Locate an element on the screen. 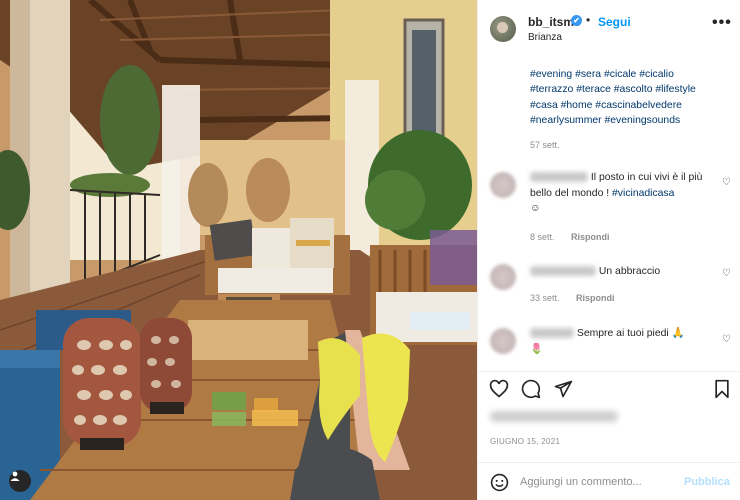 This screenshot has width=740, height=500. comment-icon is located at coordinates (531, 389).